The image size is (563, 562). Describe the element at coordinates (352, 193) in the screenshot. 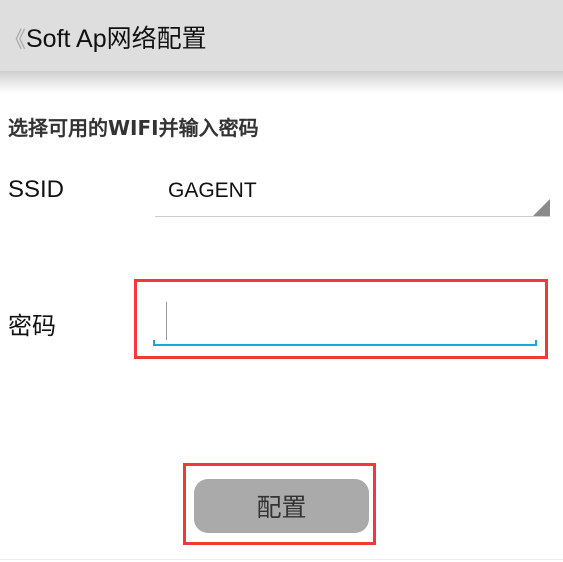

I see `ssid-spinner: GAGENT` at that location.